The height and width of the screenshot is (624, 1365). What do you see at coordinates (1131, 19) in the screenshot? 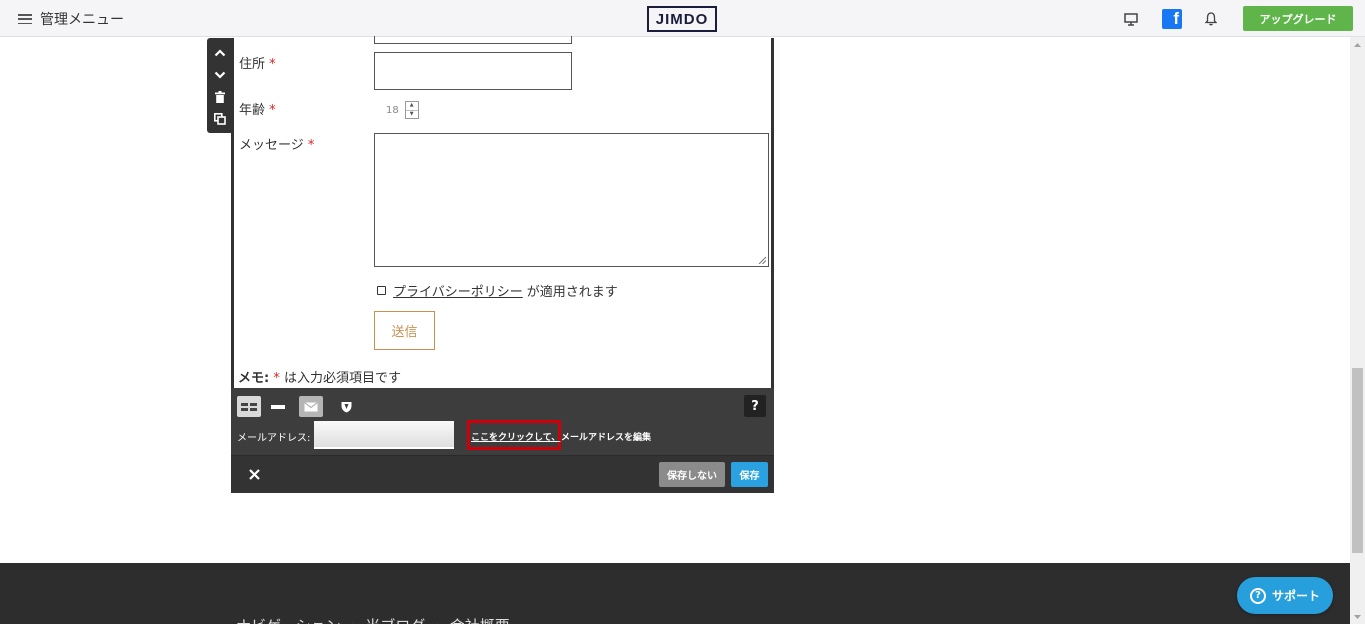
I see `monitor-icon` at bounding box center [1131, 19].